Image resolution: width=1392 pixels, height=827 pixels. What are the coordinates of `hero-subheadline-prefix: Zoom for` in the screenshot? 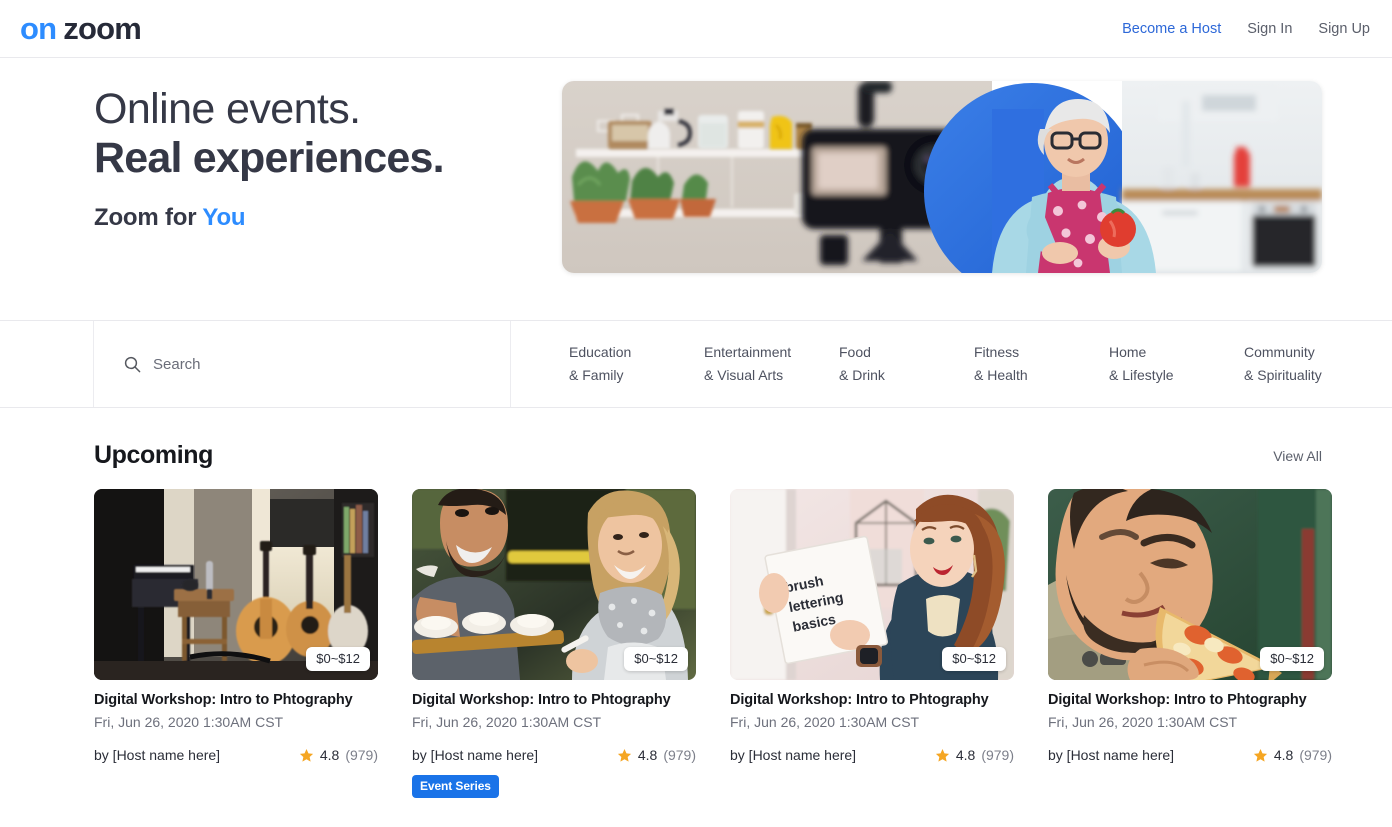 It's located at (148, 218).